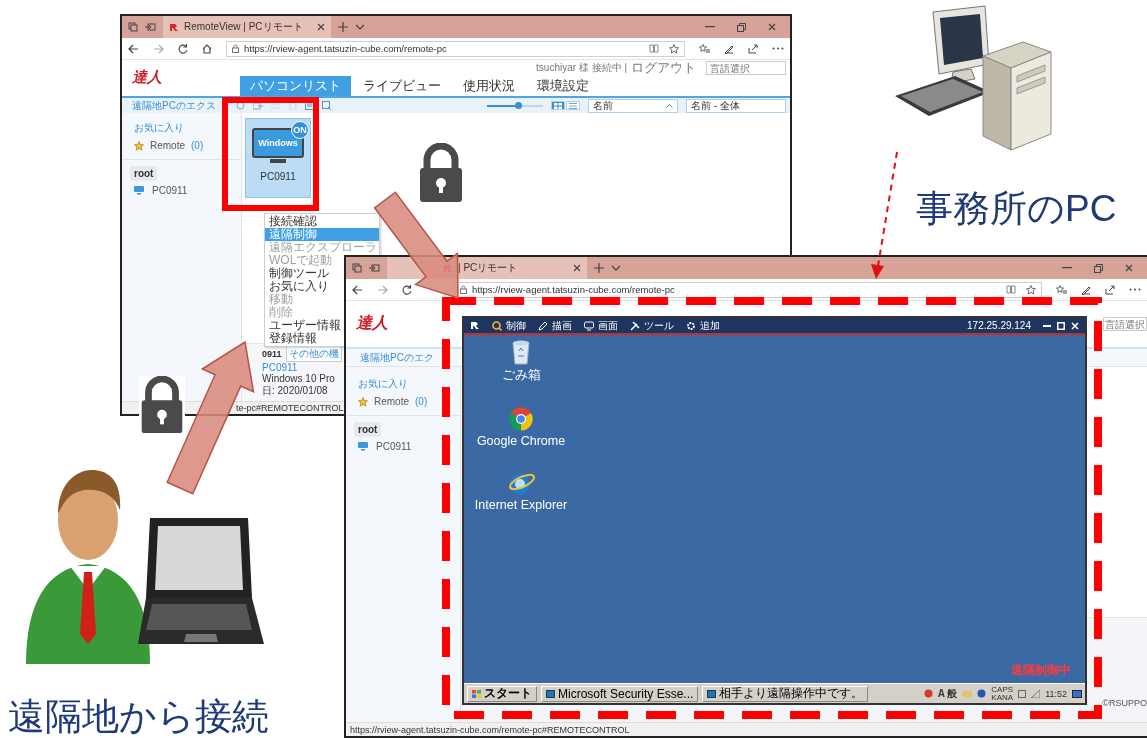 This screenshot has height=738, width=1147. I want to click on nav-tab: ライブビュー, so click(402, 86).